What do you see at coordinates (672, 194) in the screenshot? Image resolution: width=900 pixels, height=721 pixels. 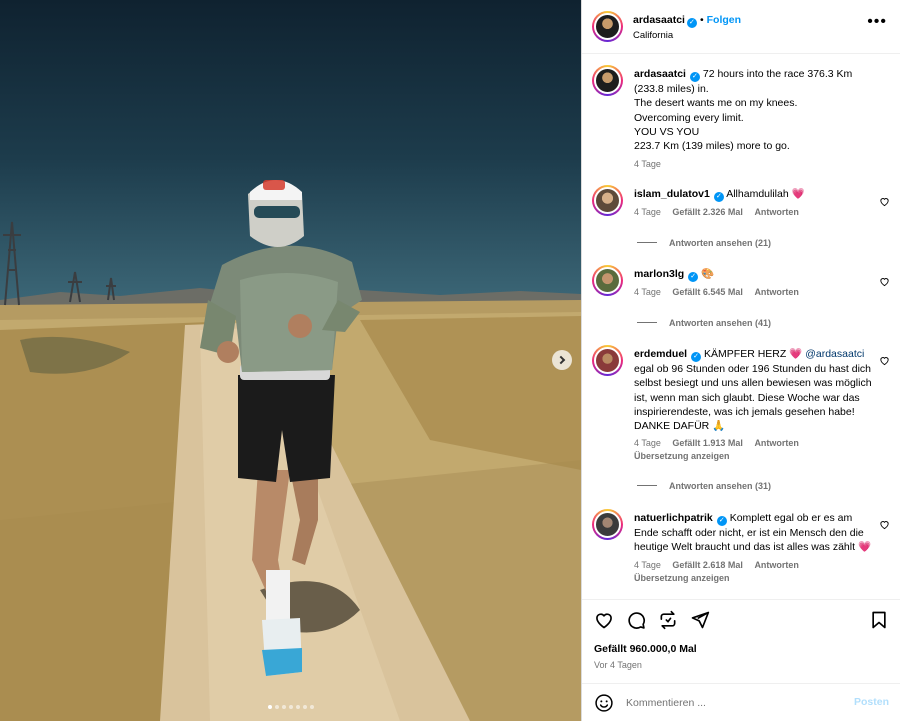 I see `comment-username: islam_dulatov1` at bounding box center [672, 194].